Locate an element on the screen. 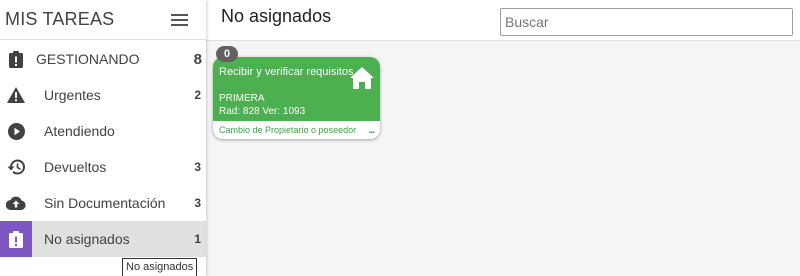 The image size is (800, 276). sidebar-item-devueltos: Devueltos 3 is located at coordinates (103, 167).